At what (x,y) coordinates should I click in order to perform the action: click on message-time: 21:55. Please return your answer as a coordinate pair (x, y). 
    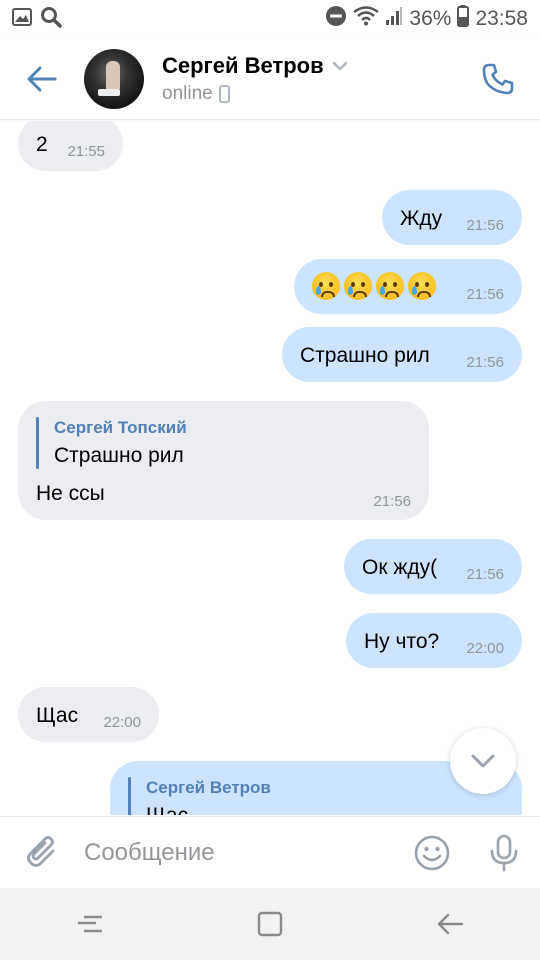
    Looking at the image, I should click on (86, 151).